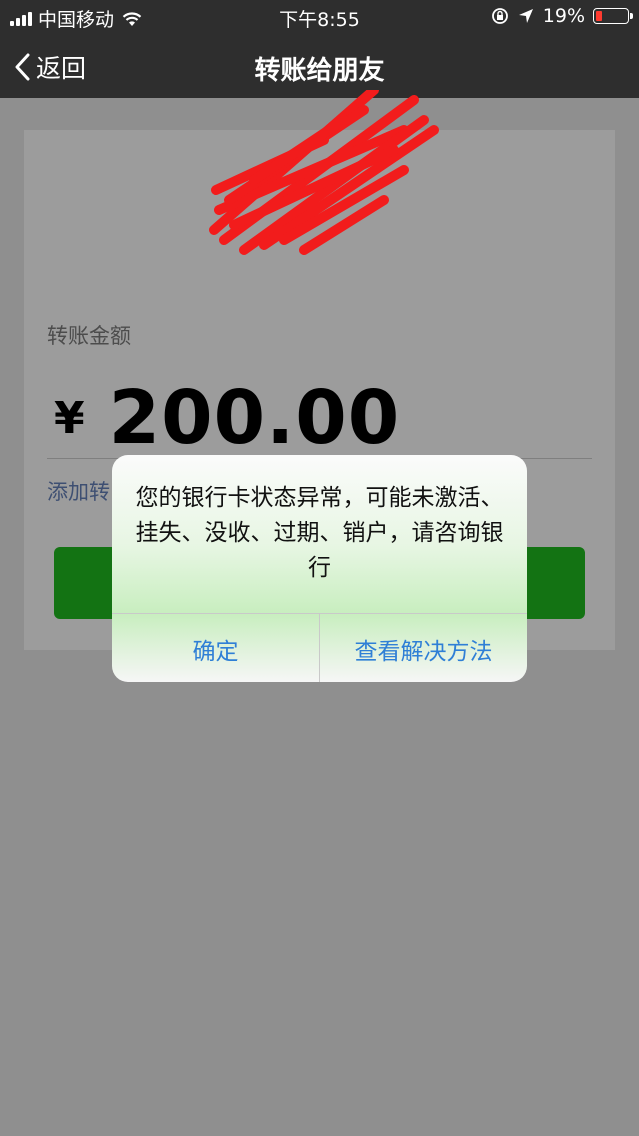 The height and width of the screenshot is (1136, 639). I want to click on alert-message: 您的银行卡状态异常，可能未激活、挂失、没收、过期、销户，请咨询银行, so click(319, 533).